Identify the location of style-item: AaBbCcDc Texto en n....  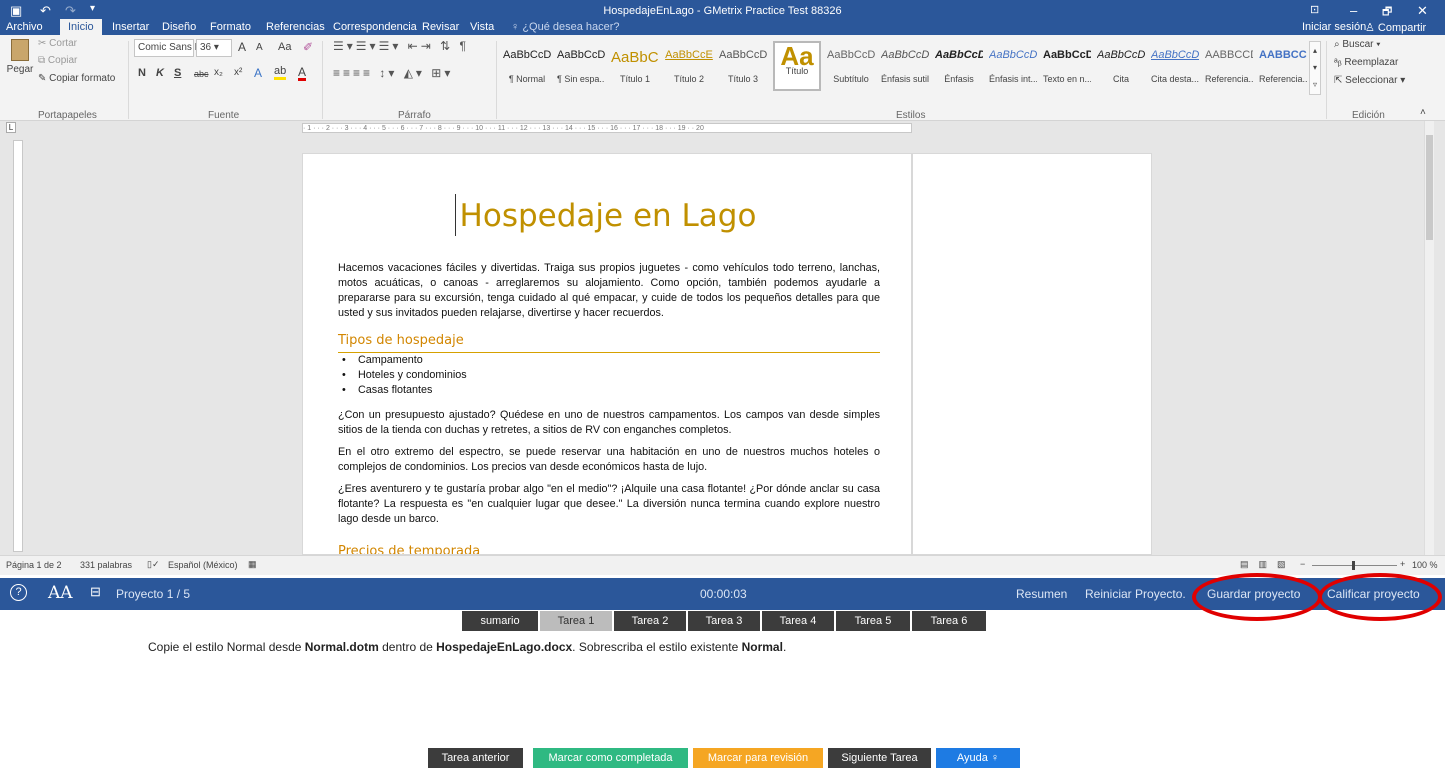
(1067, 66).